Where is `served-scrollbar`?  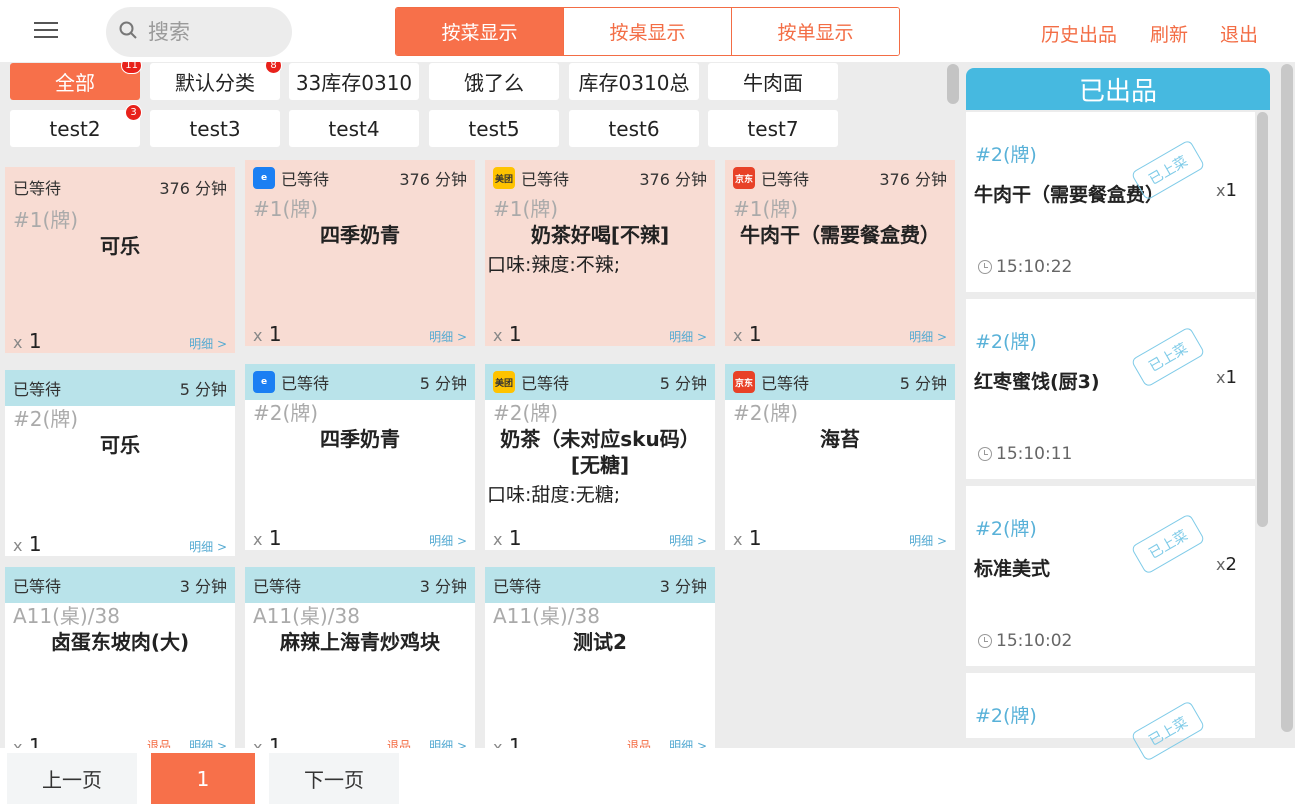
served-scrollbar is located at coordinates (1262, 319).